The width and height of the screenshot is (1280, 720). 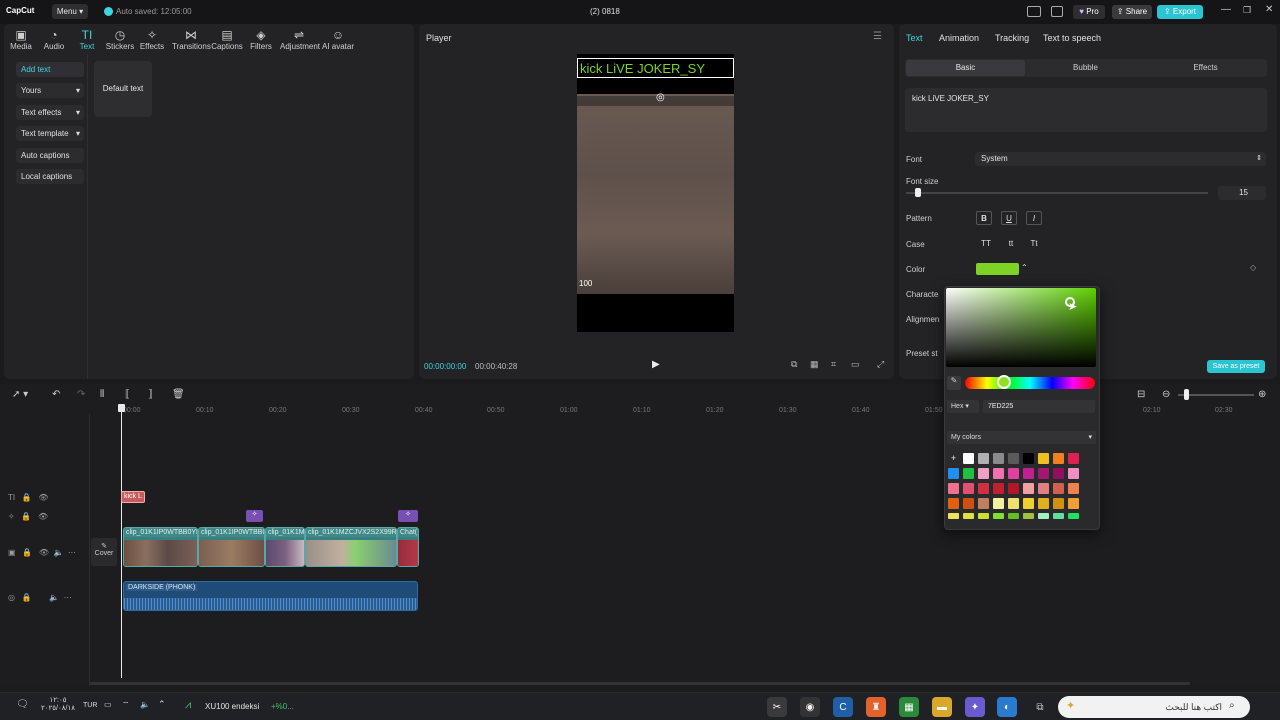 What do you see at coordinates (1180, 12) in the screenshot?
I see `export-button: ⇪ Export` at bounding box center [1180, 12].